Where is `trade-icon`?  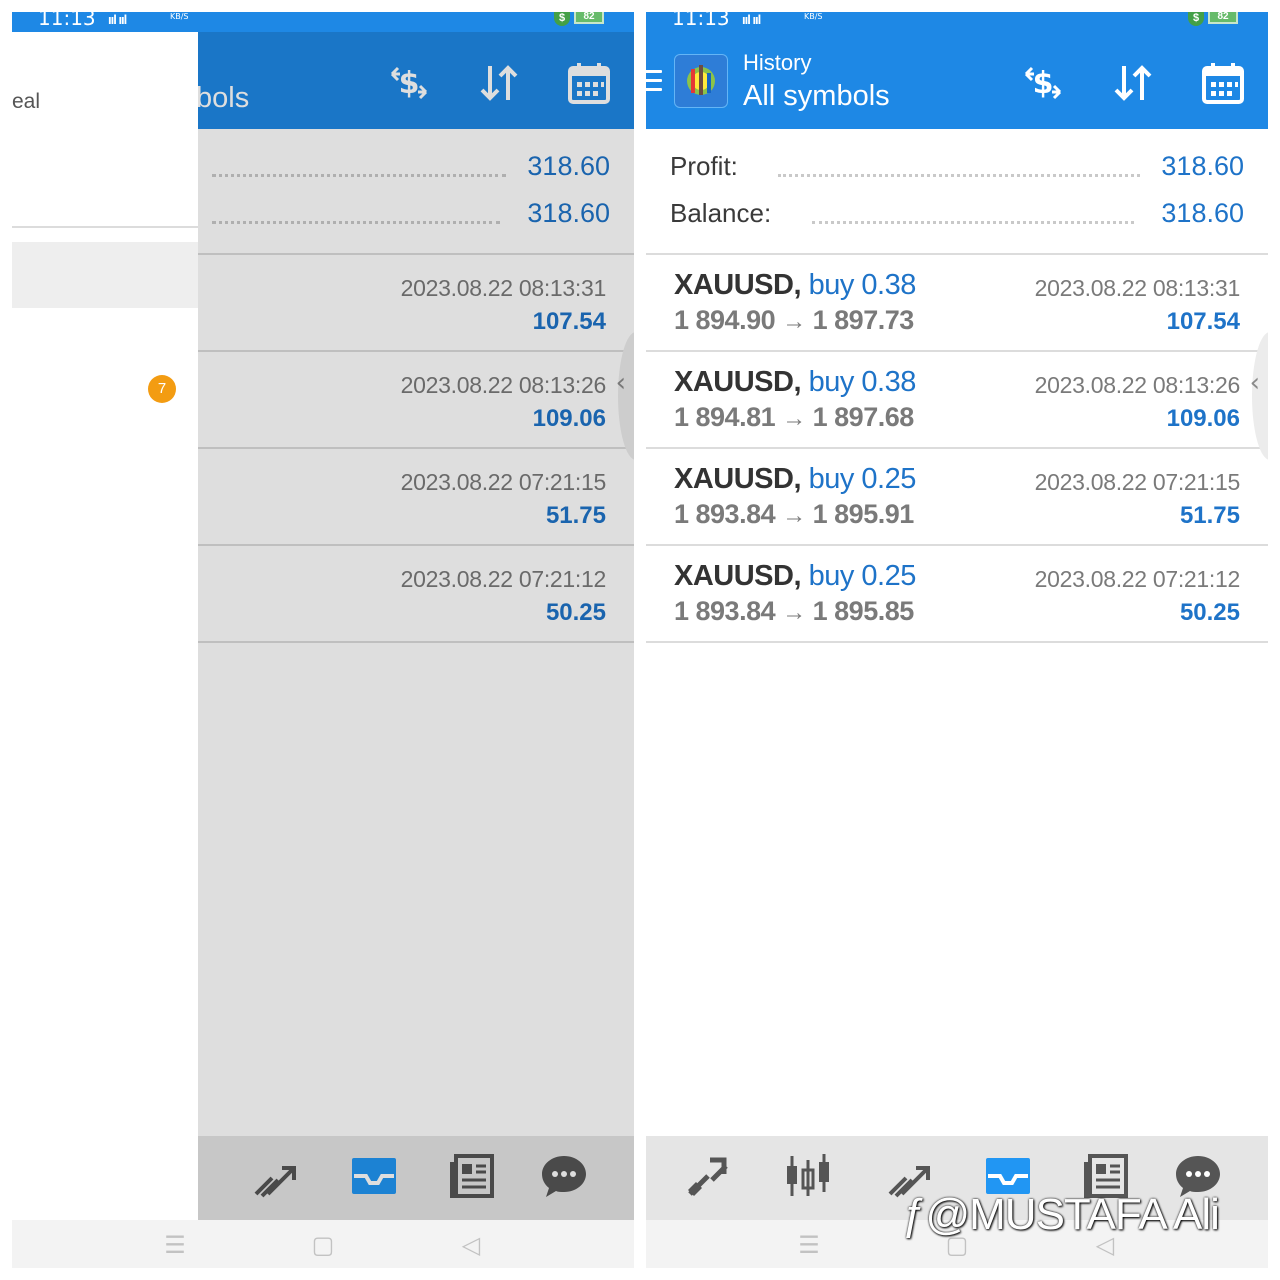 trade-icon is located at coordinates (274, 1176).